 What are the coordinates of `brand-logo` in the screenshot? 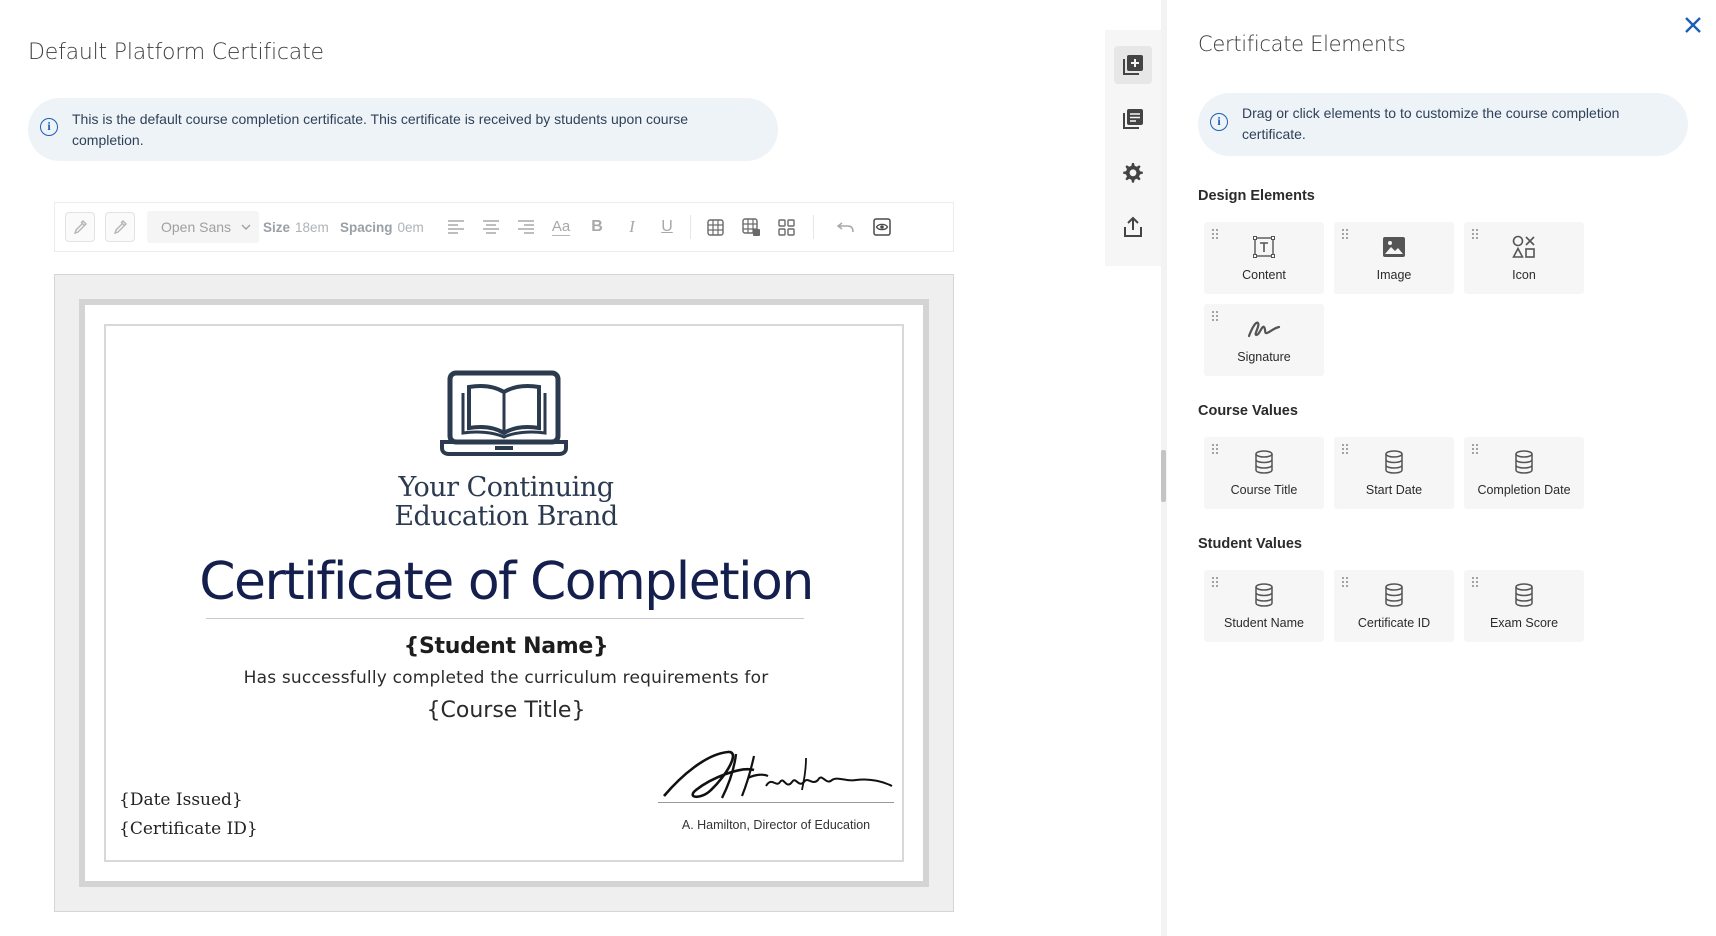 It's located at (504, 416).